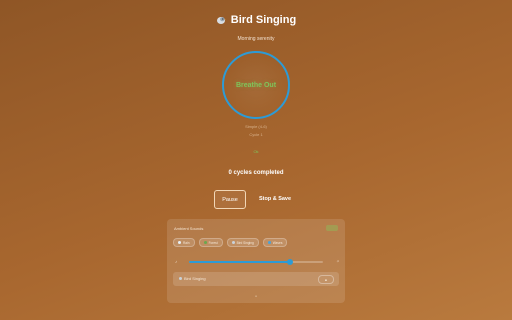 This screenshot has width=512, height=320. I want to click on chip-label: Rain, so click(186, 242).